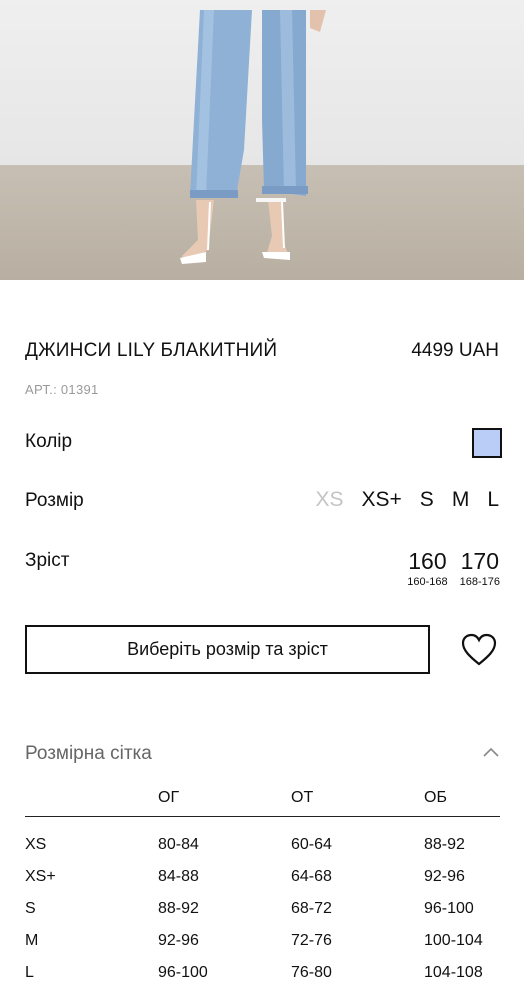 Image resolution: width=524 pixels, height=999 pixels. Describe the element at coordinates (49, 441) in the screenshot. I see `color-label: Колір` at that location.